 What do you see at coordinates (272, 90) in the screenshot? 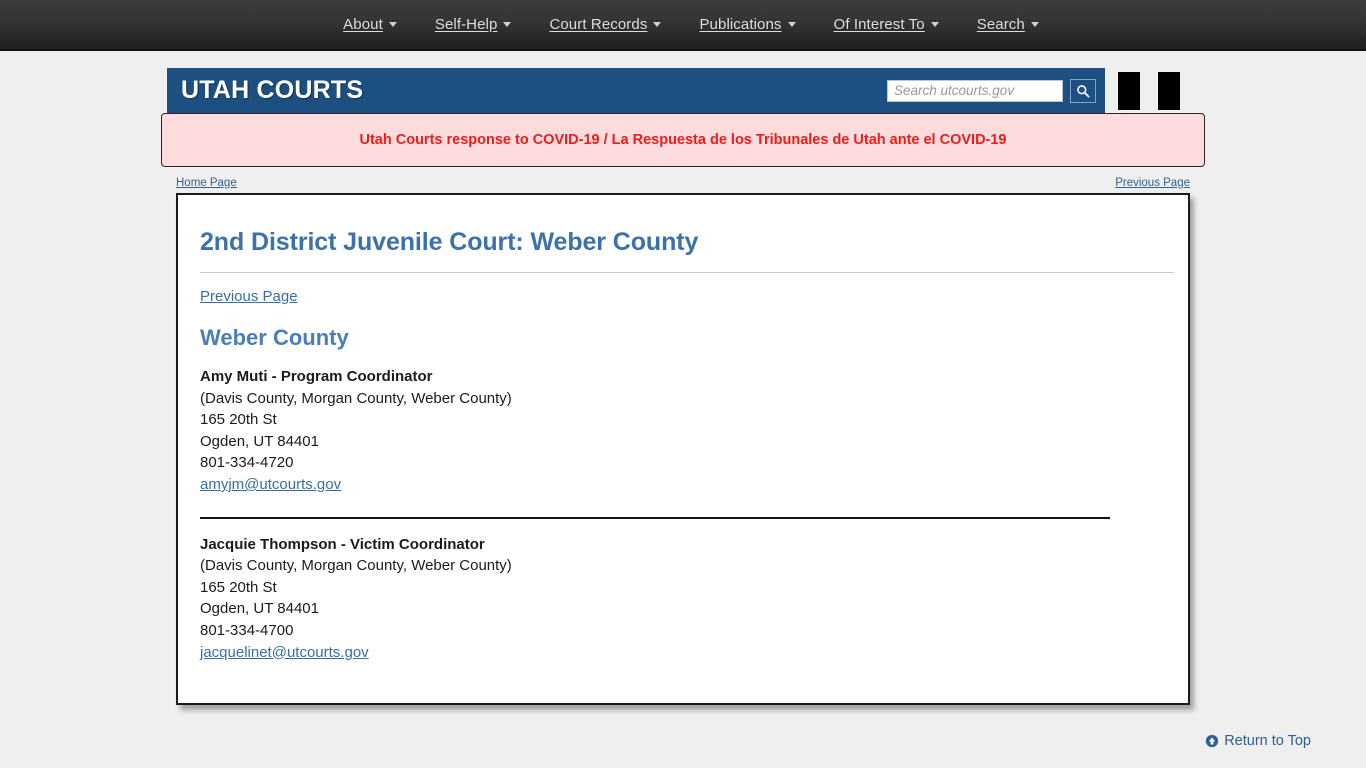
I see `site-logo-text: UTAH COURTS` at bounding box center [272, 90].